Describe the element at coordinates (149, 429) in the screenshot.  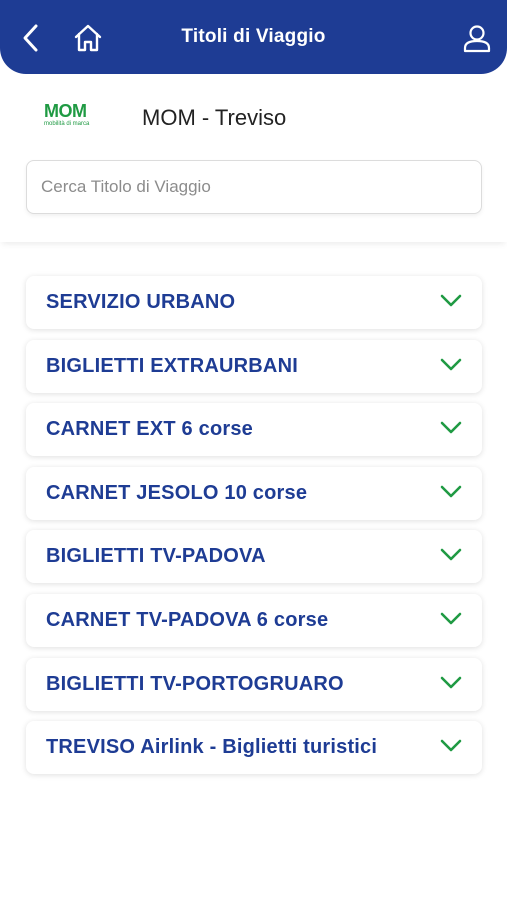
I see `category-label: CARNET EXT 6 corse` at that location.